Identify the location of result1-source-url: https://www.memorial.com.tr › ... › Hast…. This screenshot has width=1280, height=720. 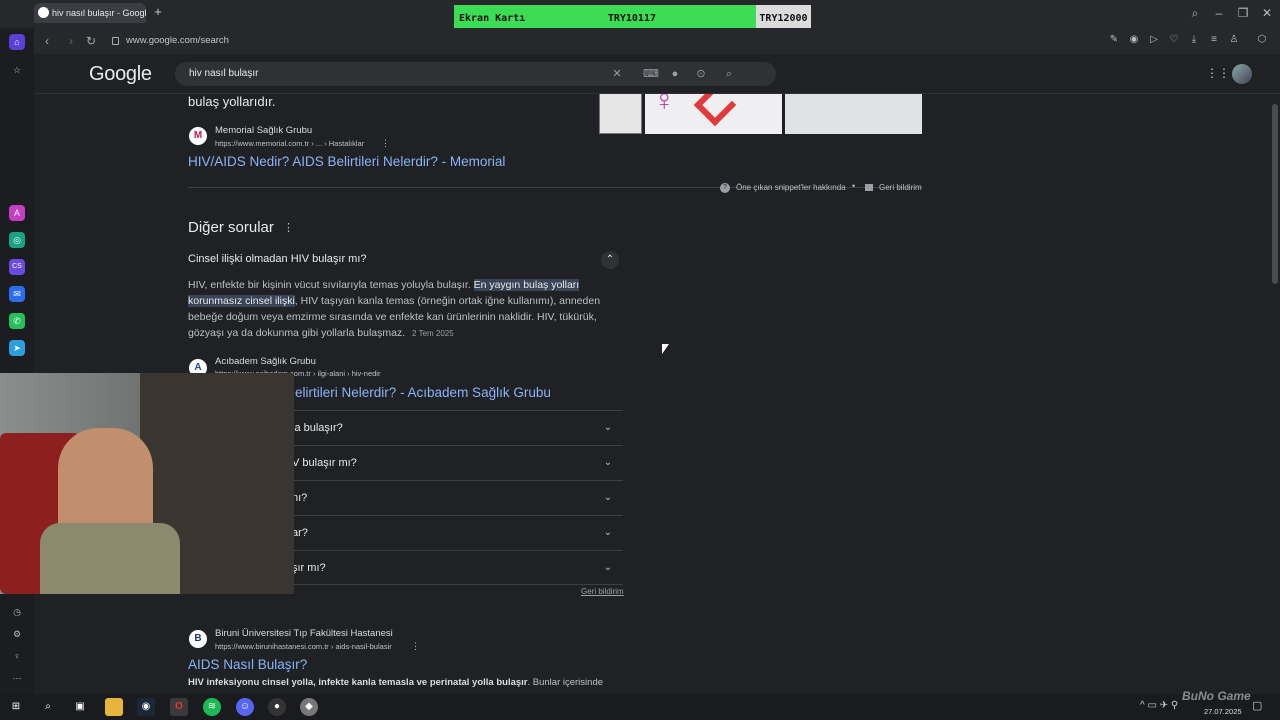
(289, 143).